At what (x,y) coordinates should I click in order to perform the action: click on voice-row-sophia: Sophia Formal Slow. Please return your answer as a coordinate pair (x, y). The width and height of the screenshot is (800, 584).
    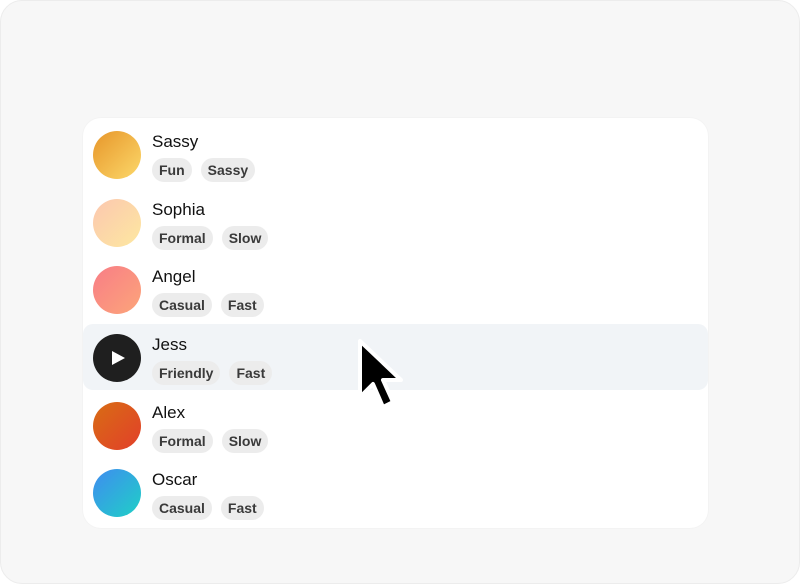
    Looking at the image, I should click on (395, 222).